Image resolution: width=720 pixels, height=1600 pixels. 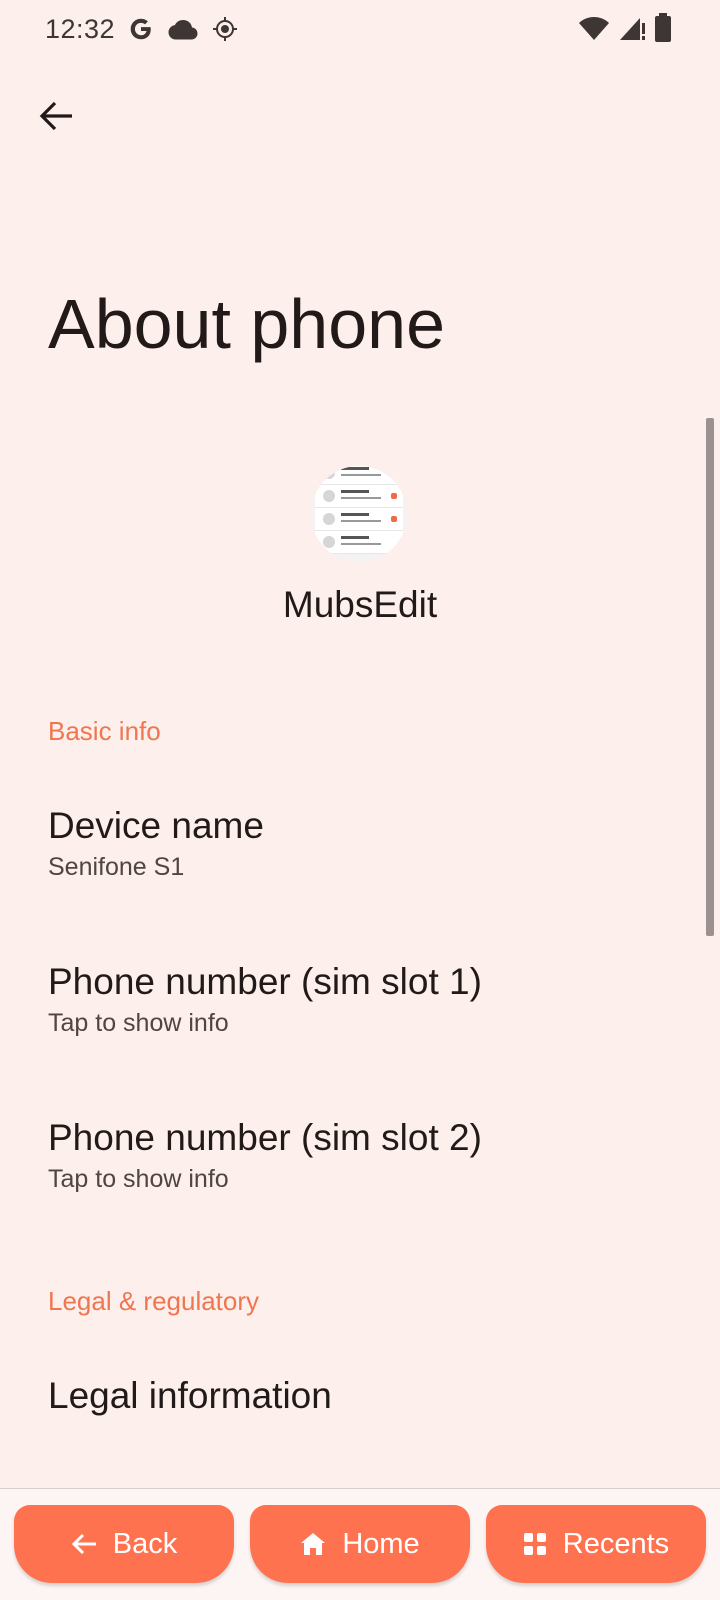 I want to click on google-icon, so click(x=141, y=31).